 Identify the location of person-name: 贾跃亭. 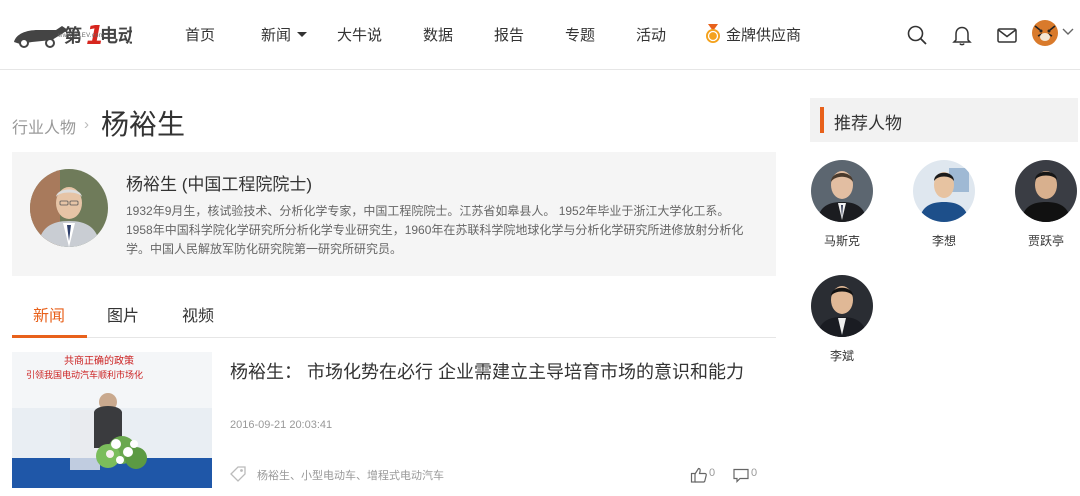
(1045, 241).